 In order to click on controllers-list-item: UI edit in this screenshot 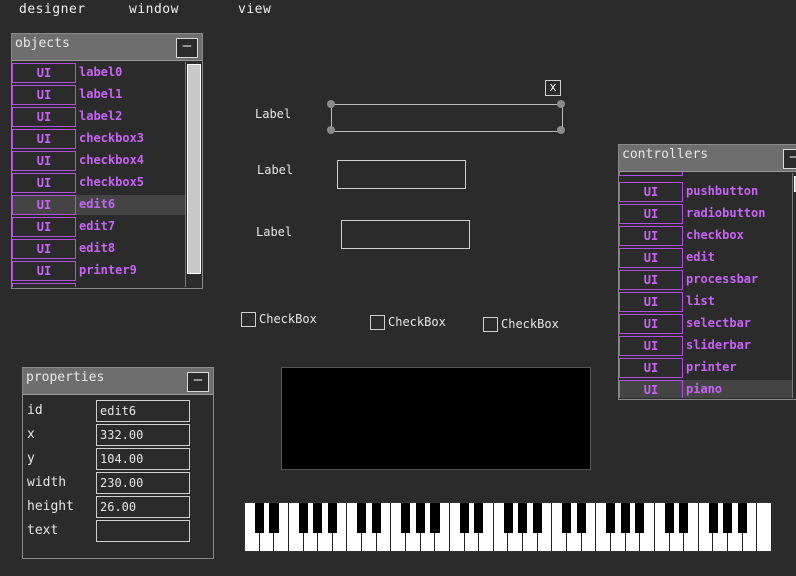, I will do `click(706, 258)`.